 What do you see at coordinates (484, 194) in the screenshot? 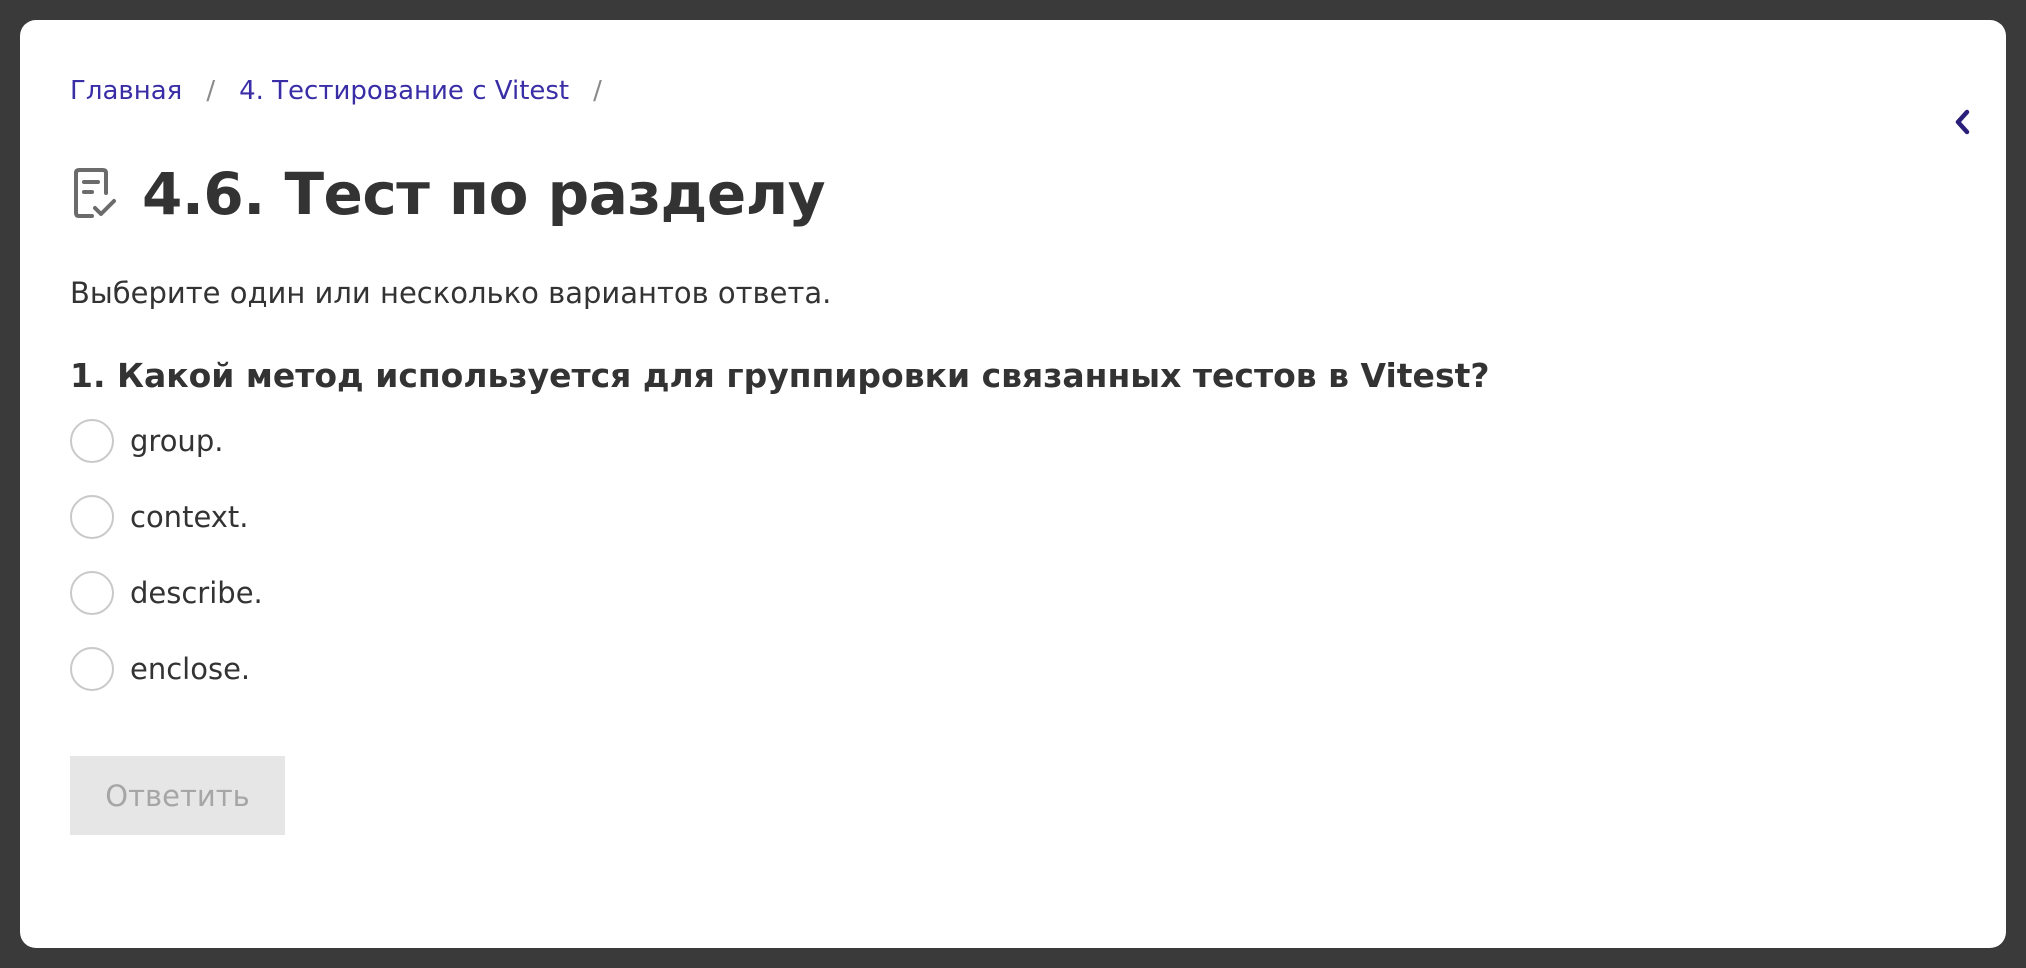
I see `page-title: 4.6. Тест по разделу` at bounding box center [484, 194].